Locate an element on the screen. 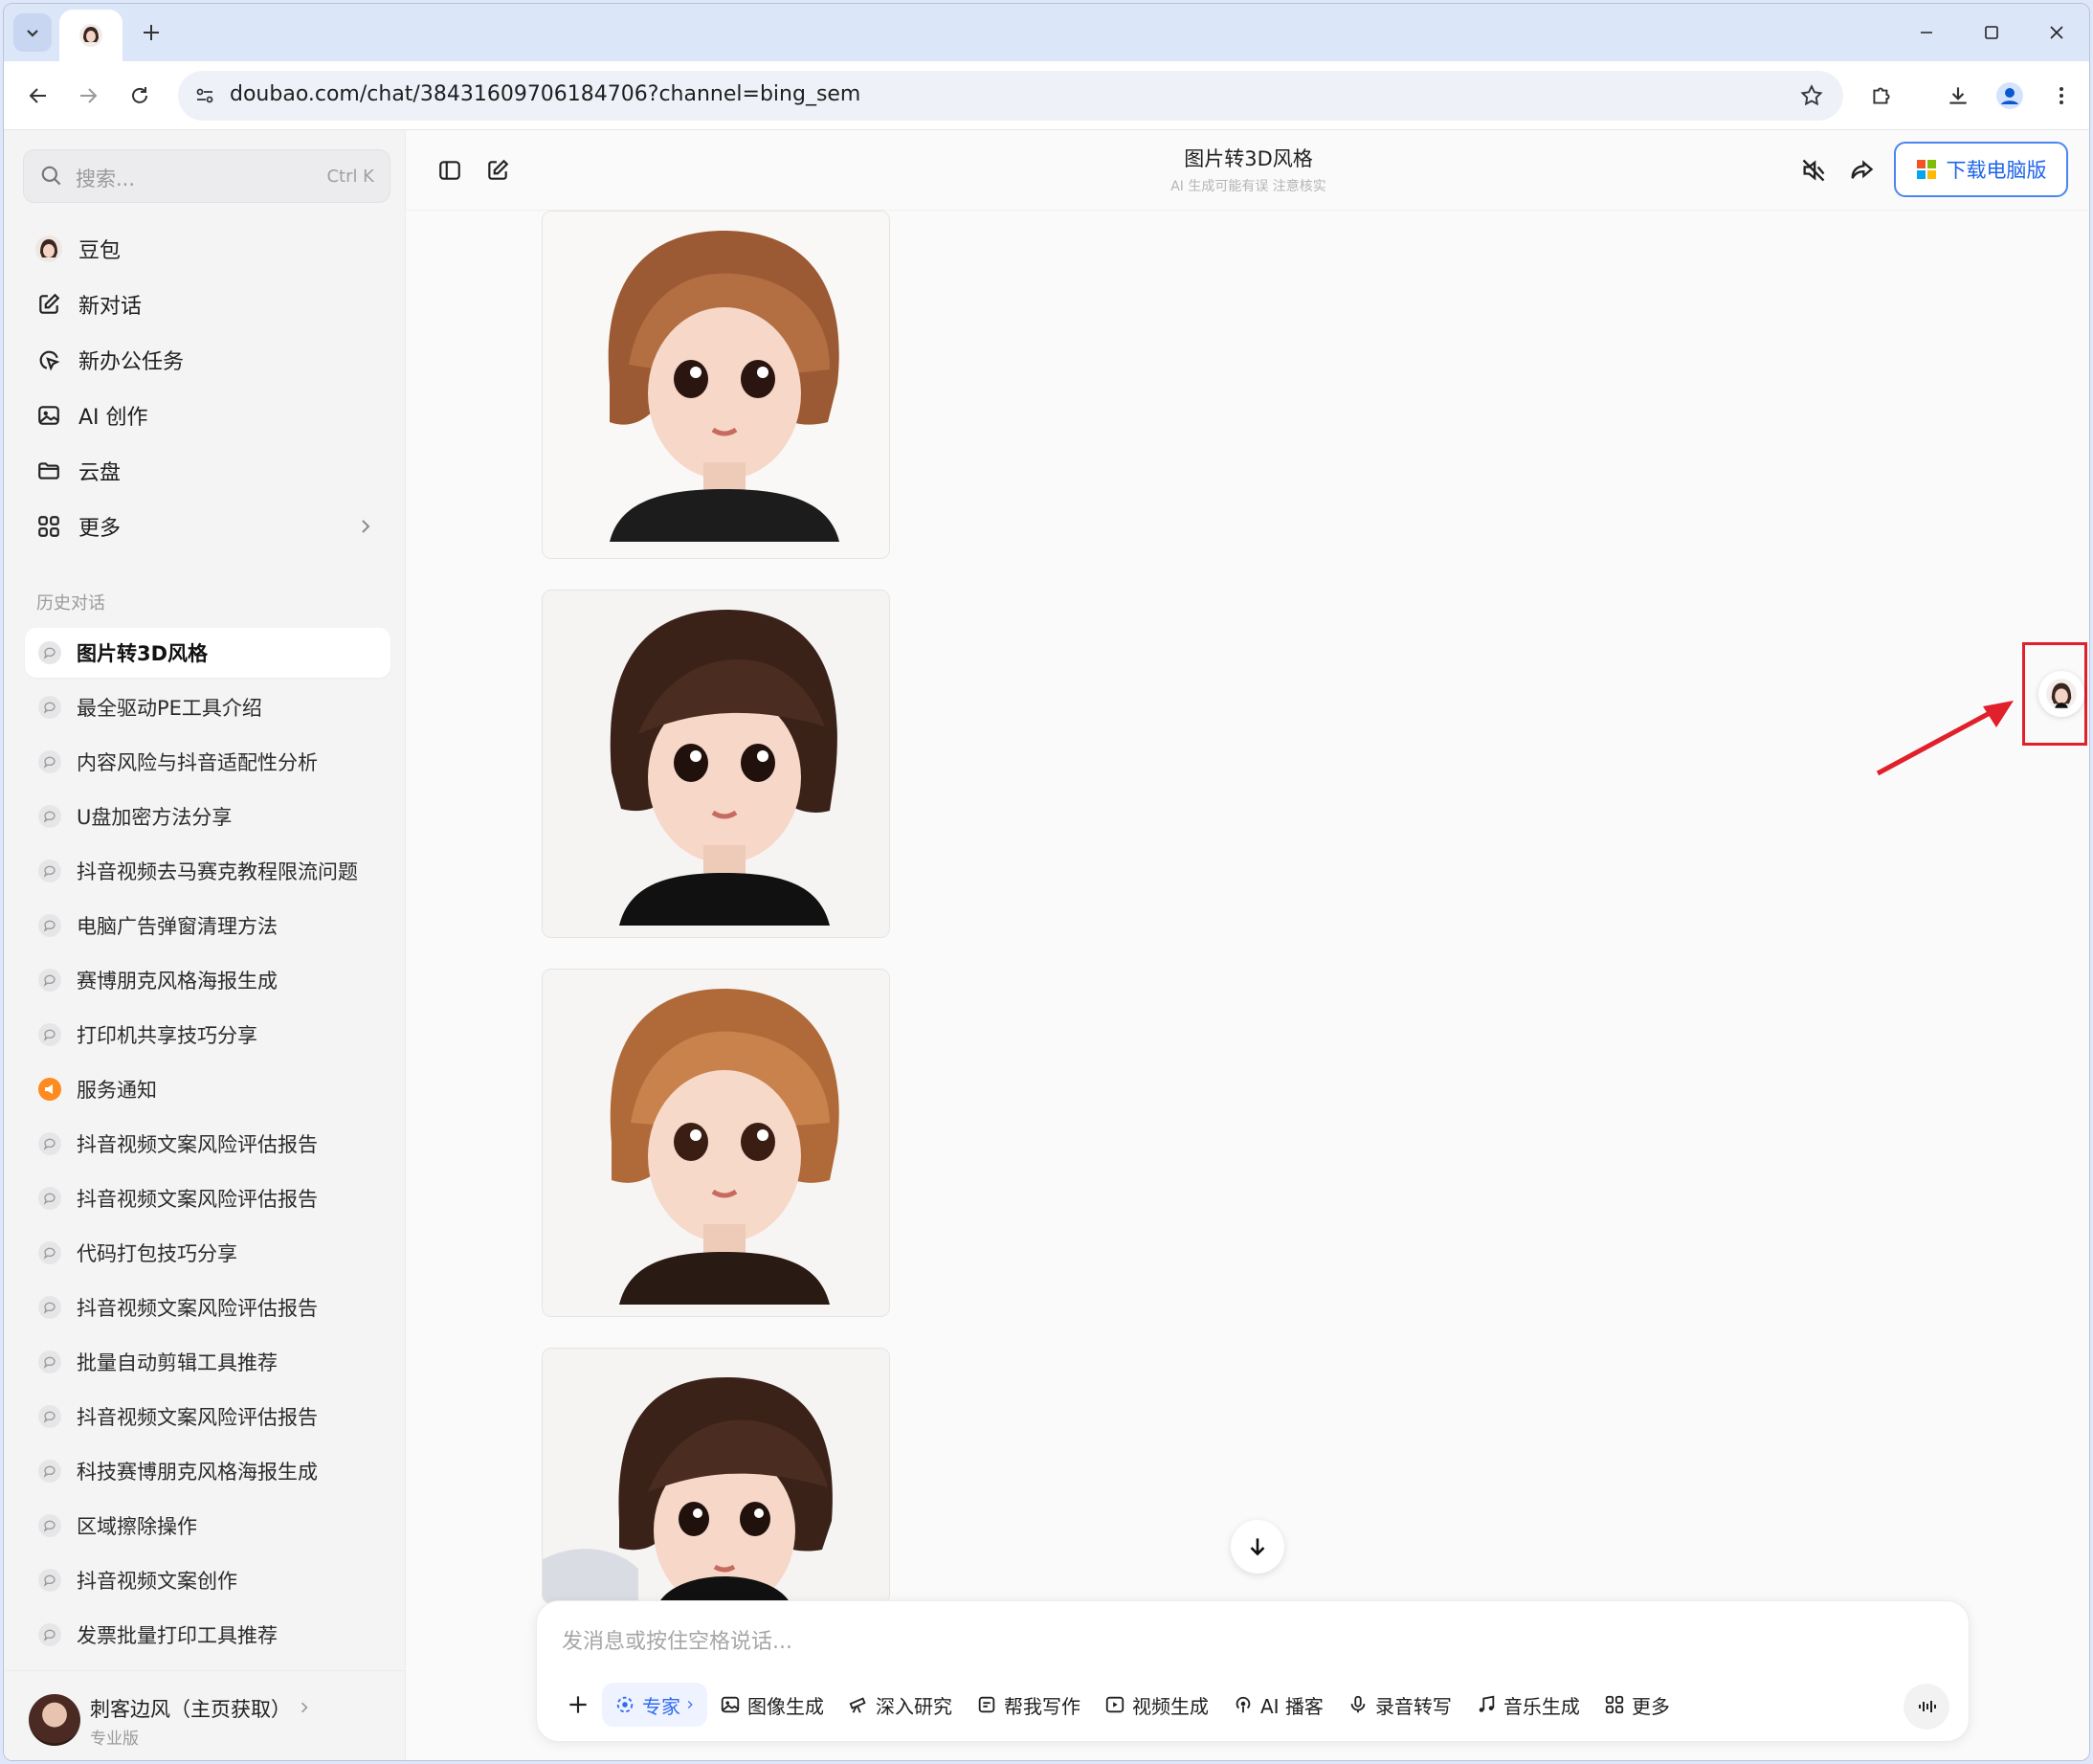 The image size is (2093, 1764). history-item: 代码打包技巧分享 is located at coordinates (207, 1253).